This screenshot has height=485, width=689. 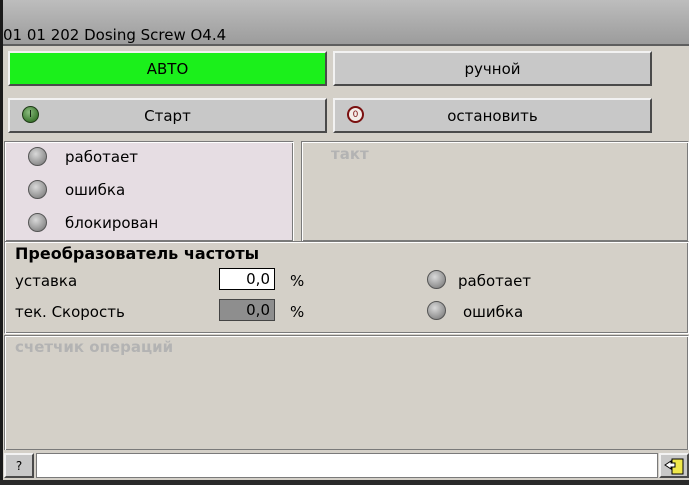 I want to click on setpoint-label: уставка, so click(x=46, y=281).